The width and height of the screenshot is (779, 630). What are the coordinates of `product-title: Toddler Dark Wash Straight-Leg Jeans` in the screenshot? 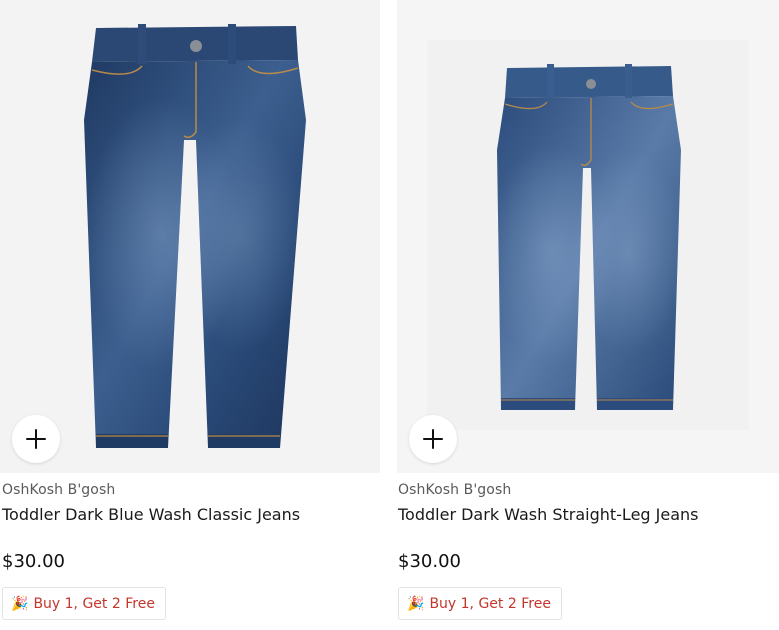 It's located at (548, 514).